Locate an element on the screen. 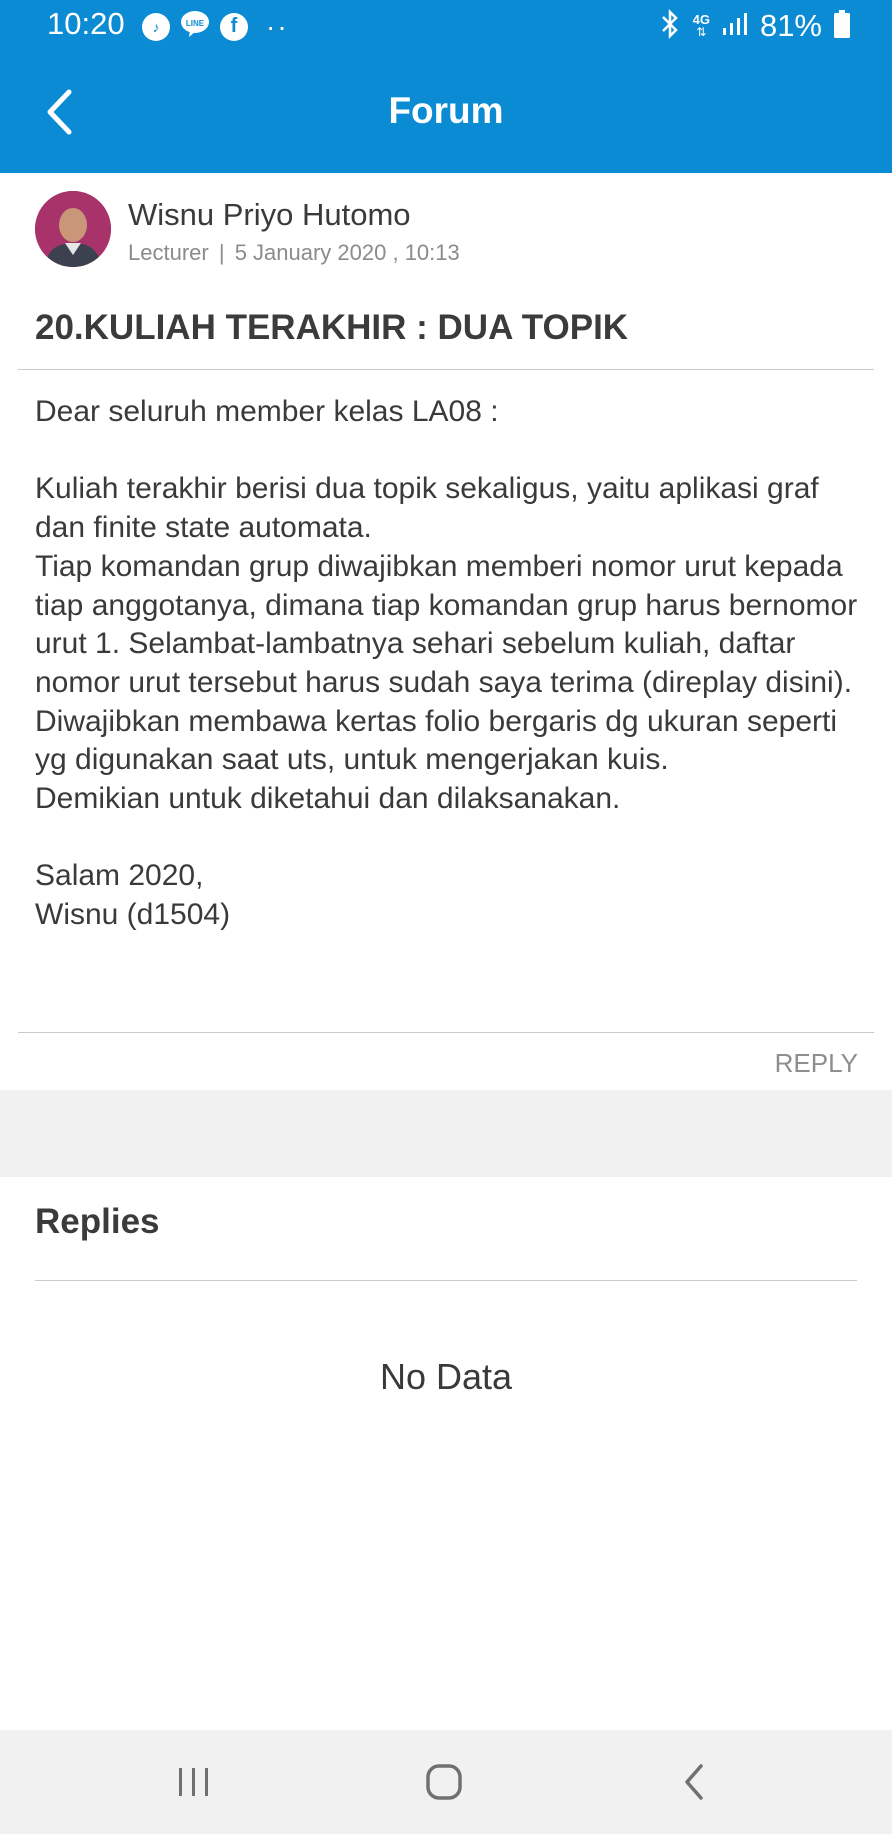  author-meta: Lecturer | 5 January 2020 , 10:13 is located at coordinates (294, 253).